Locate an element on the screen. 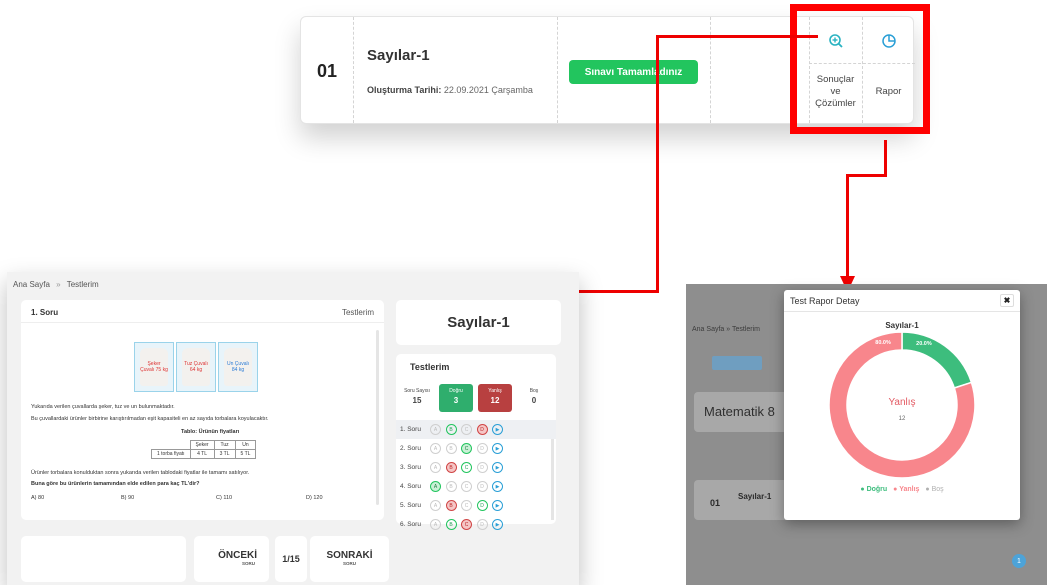 The width and height of the screenshot is (1047, 585). test-title-panel: Sayılar-1 is located at coordinates (478, 322).